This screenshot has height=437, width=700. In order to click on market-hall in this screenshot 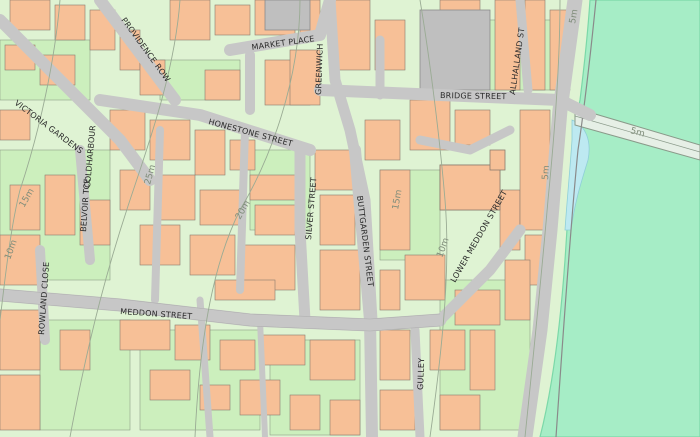, I will do `click(287, 15)`.